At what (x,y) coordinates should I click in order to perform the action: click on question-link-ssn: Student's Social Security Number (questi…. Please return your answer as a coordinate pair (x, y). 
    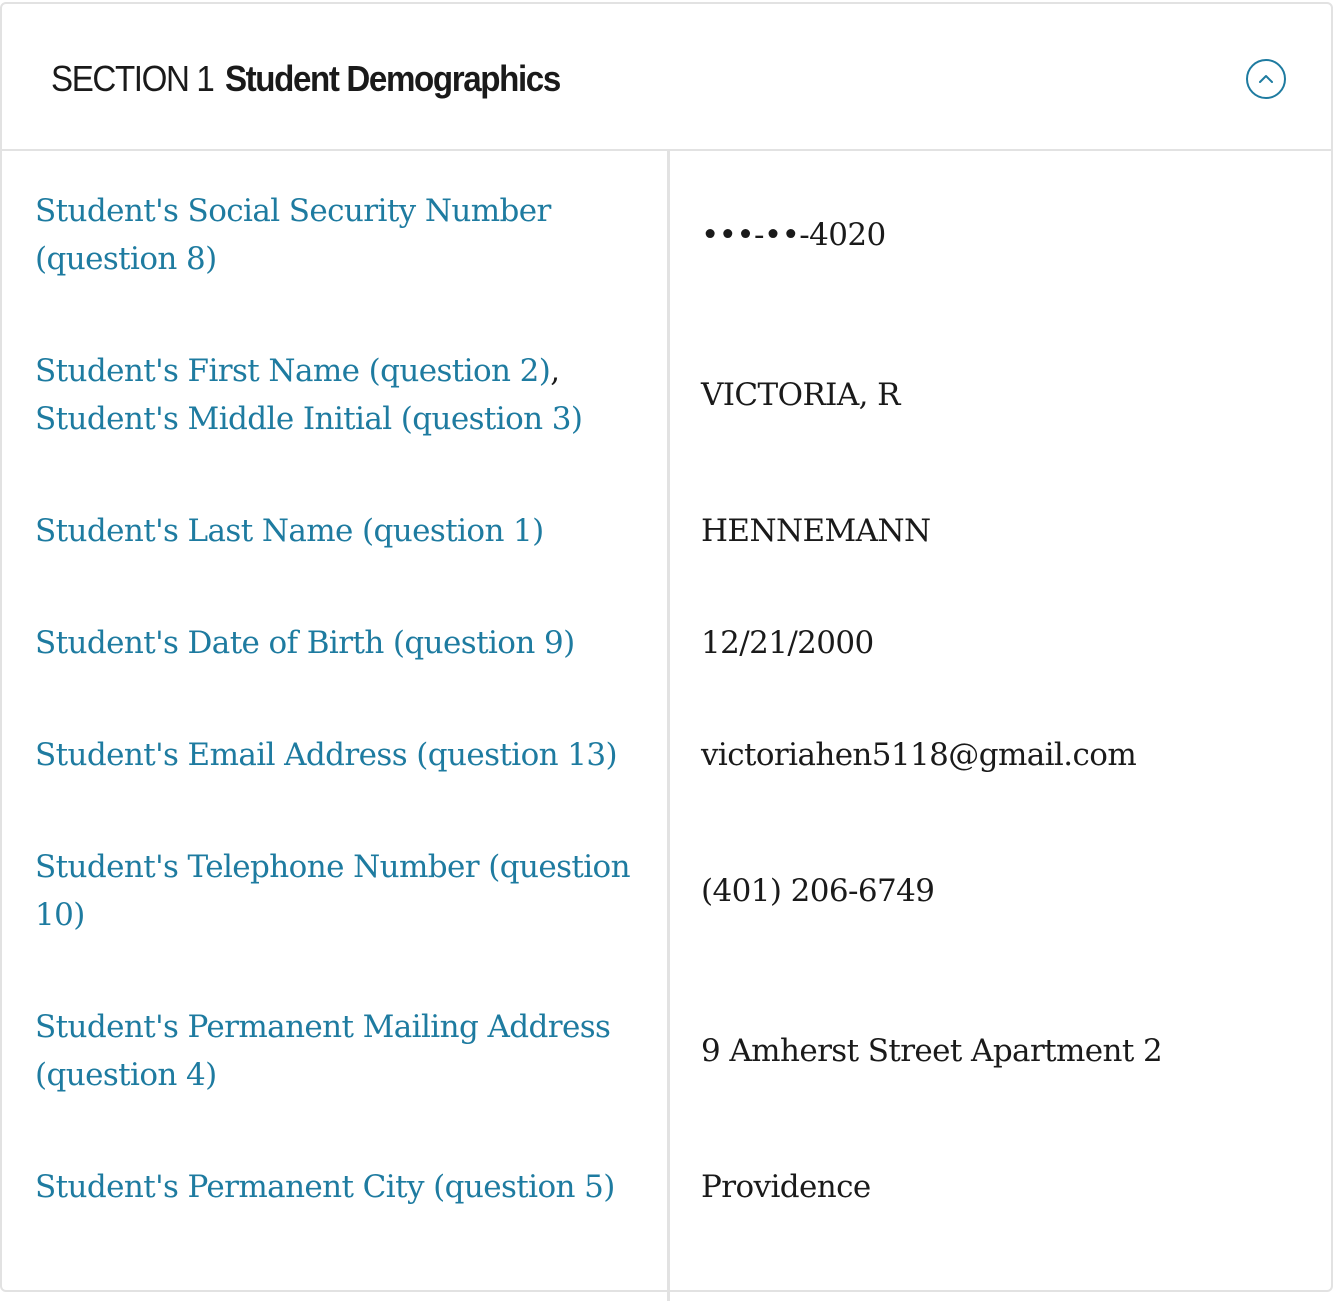
    Looking at the image, I should click on (293, 235).